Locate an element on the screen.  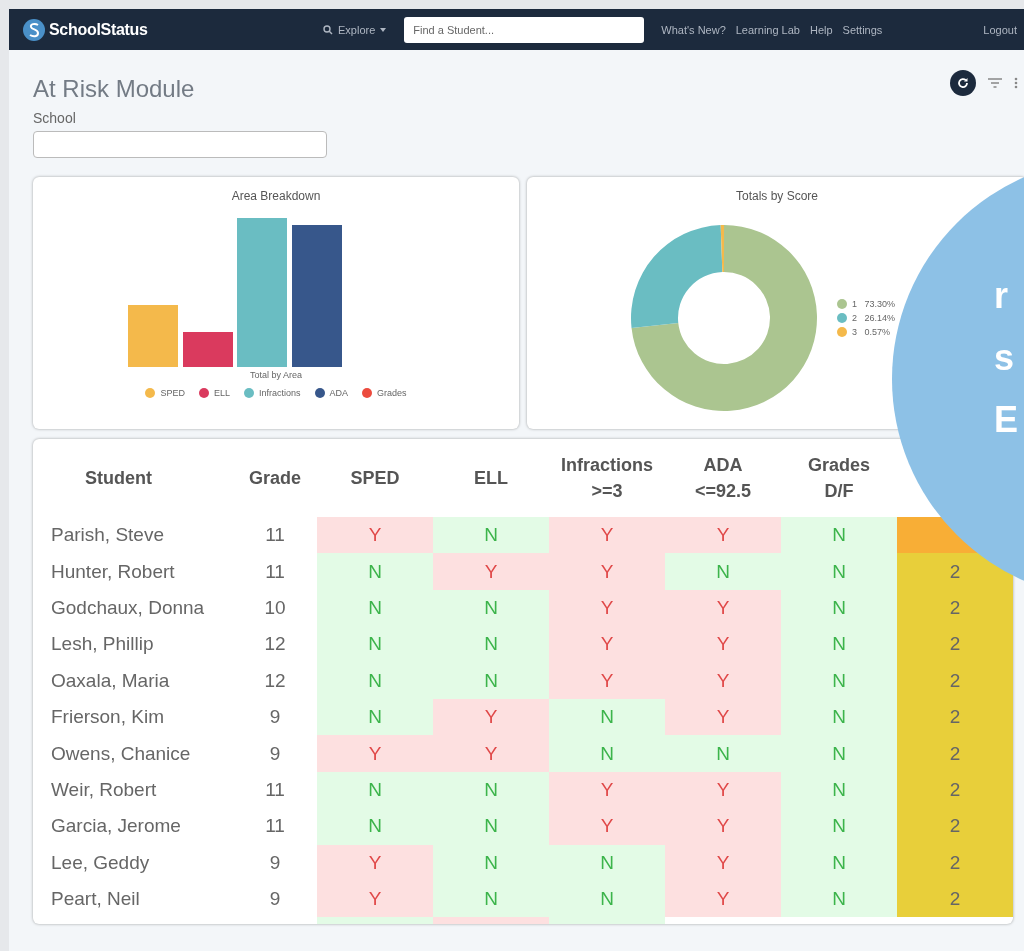
legend-label: SPED is located at coordinates (172, 393).